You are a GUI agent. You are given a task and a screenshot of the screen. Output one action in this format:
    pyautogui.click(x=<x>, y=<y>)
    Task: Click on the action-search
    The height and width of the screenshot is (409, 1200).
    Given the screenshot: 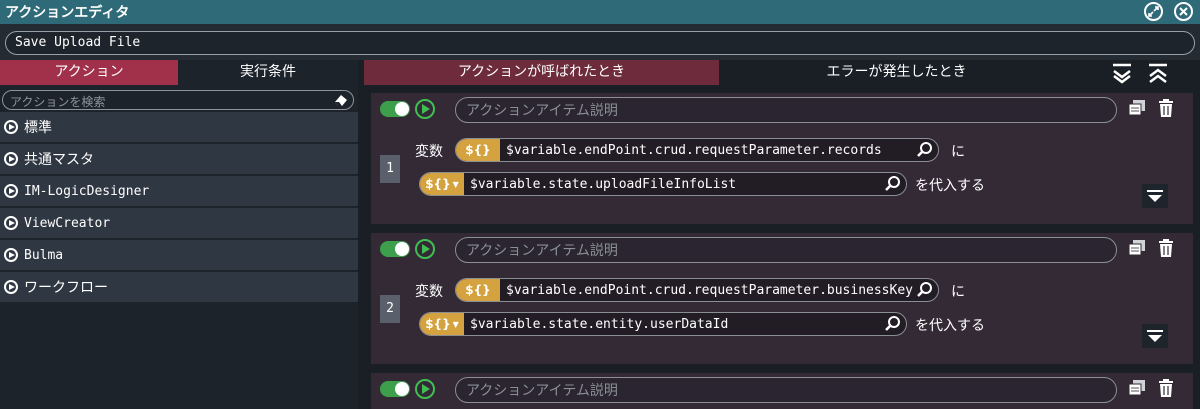 What is the action you would take?
    pyautogui.click(x=178, y=100)
    